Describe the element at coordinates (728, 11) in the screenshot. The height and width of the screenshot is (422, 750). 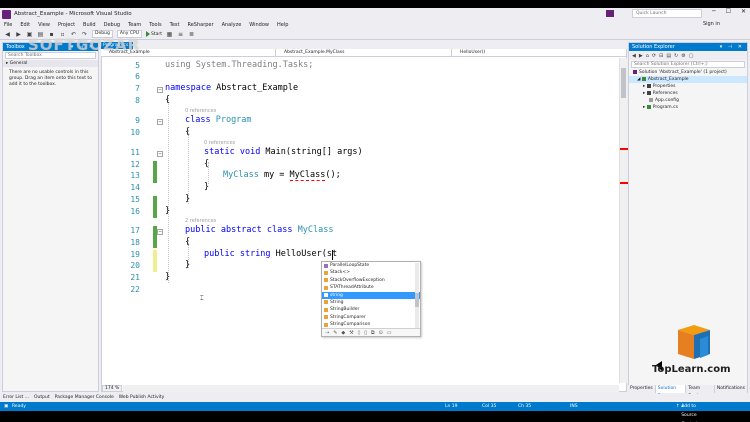
I see `maximize-icon: ☐` at that location.